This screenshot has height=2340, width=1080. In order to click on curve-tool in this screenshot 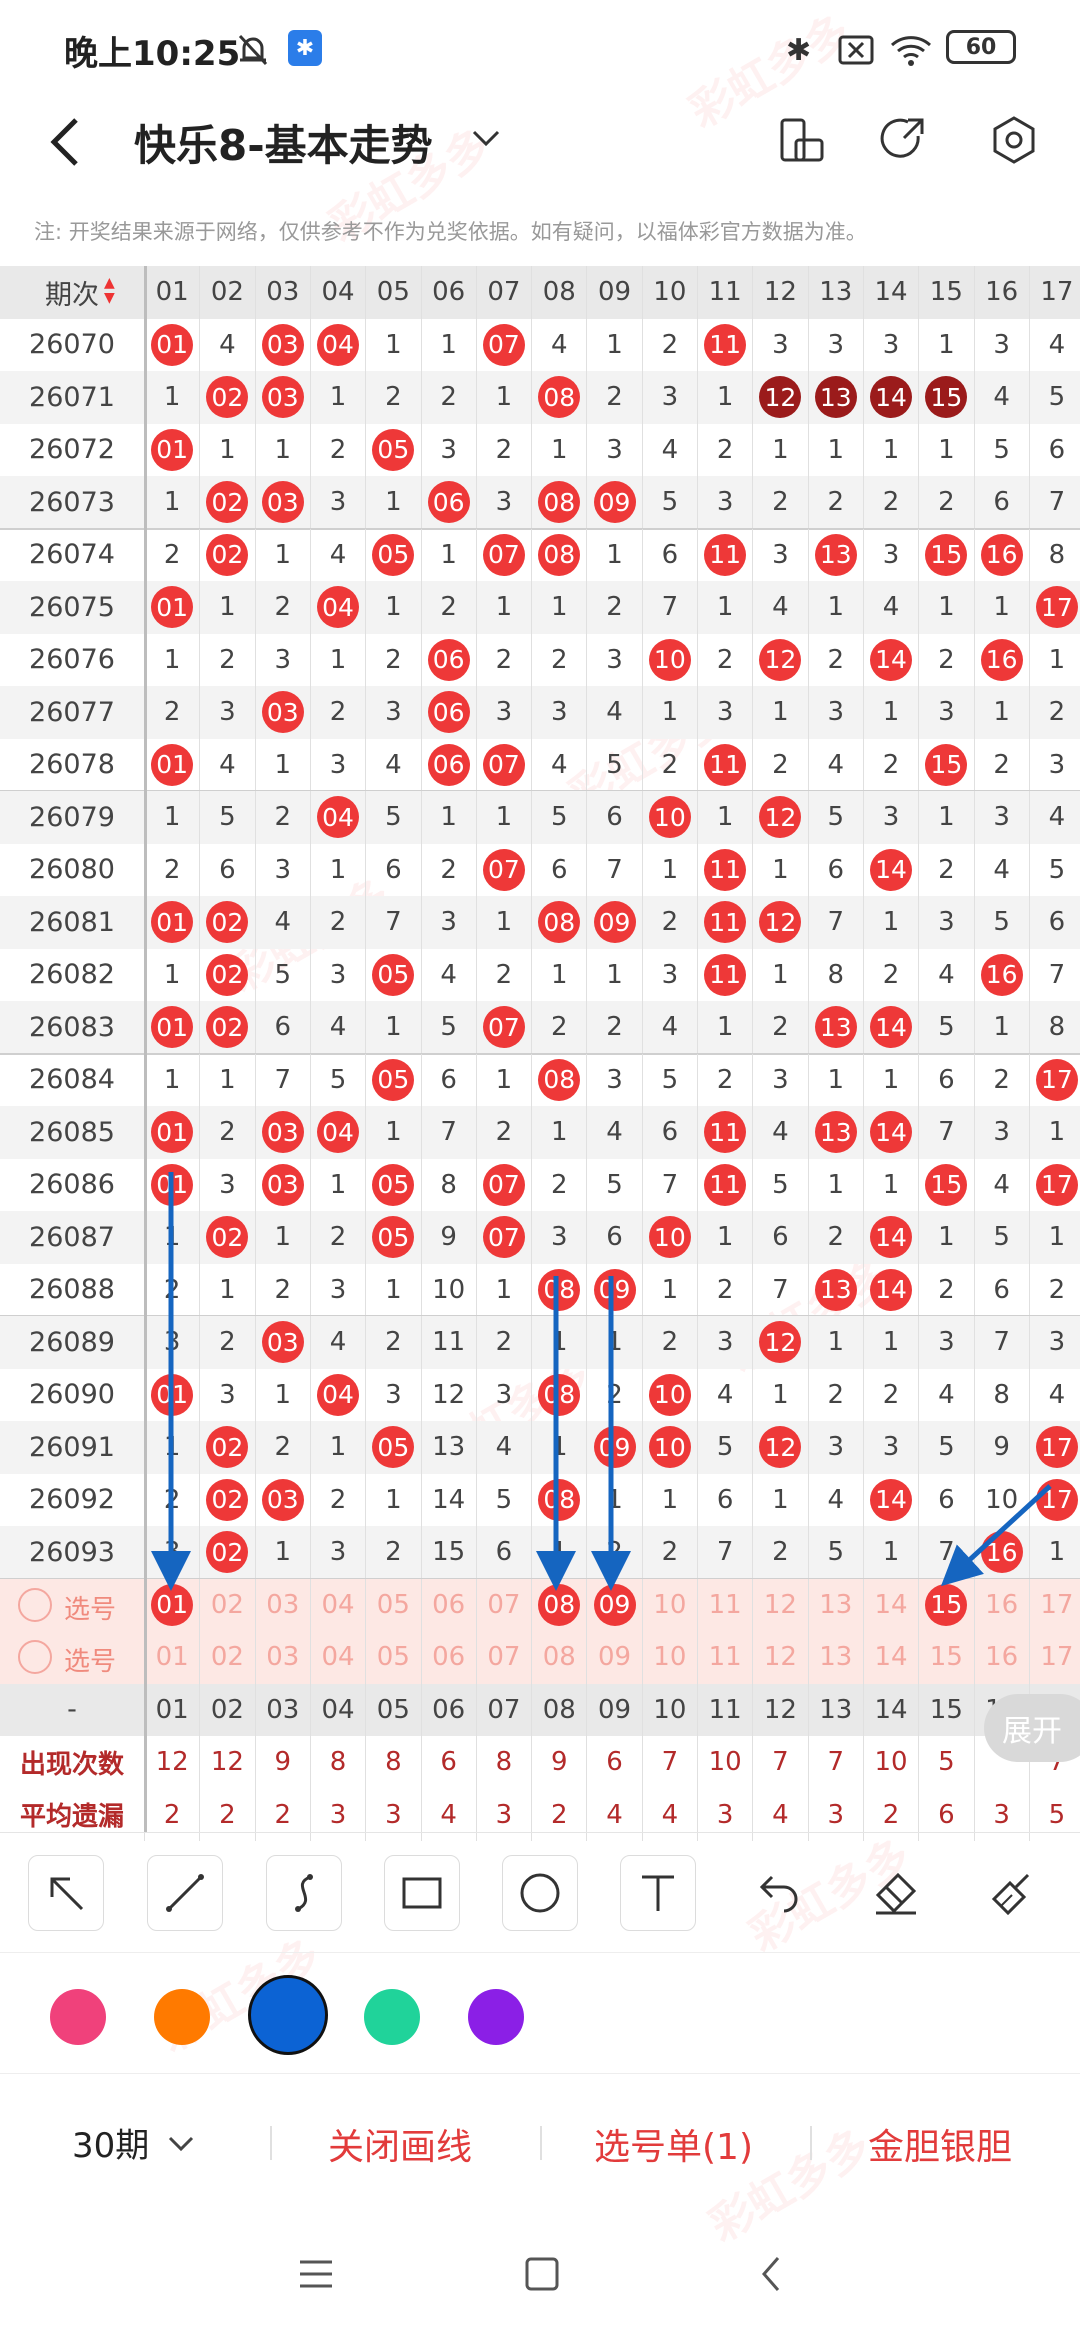, I will do `click(304, 1893)`.